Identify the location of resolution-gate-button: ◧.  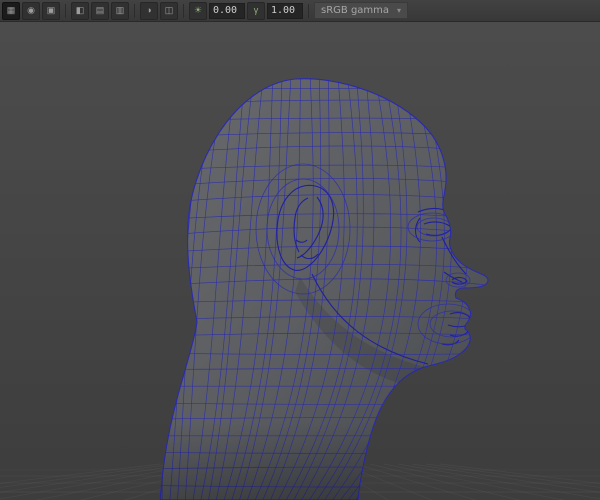
(80, 10).